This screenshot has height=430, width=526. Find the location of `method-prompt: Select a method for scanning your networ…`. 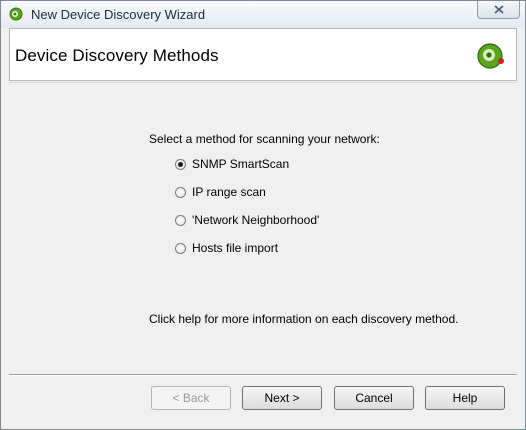

method-prompt: Select a method for scanning your networ… is located at coordinates (264, 139).